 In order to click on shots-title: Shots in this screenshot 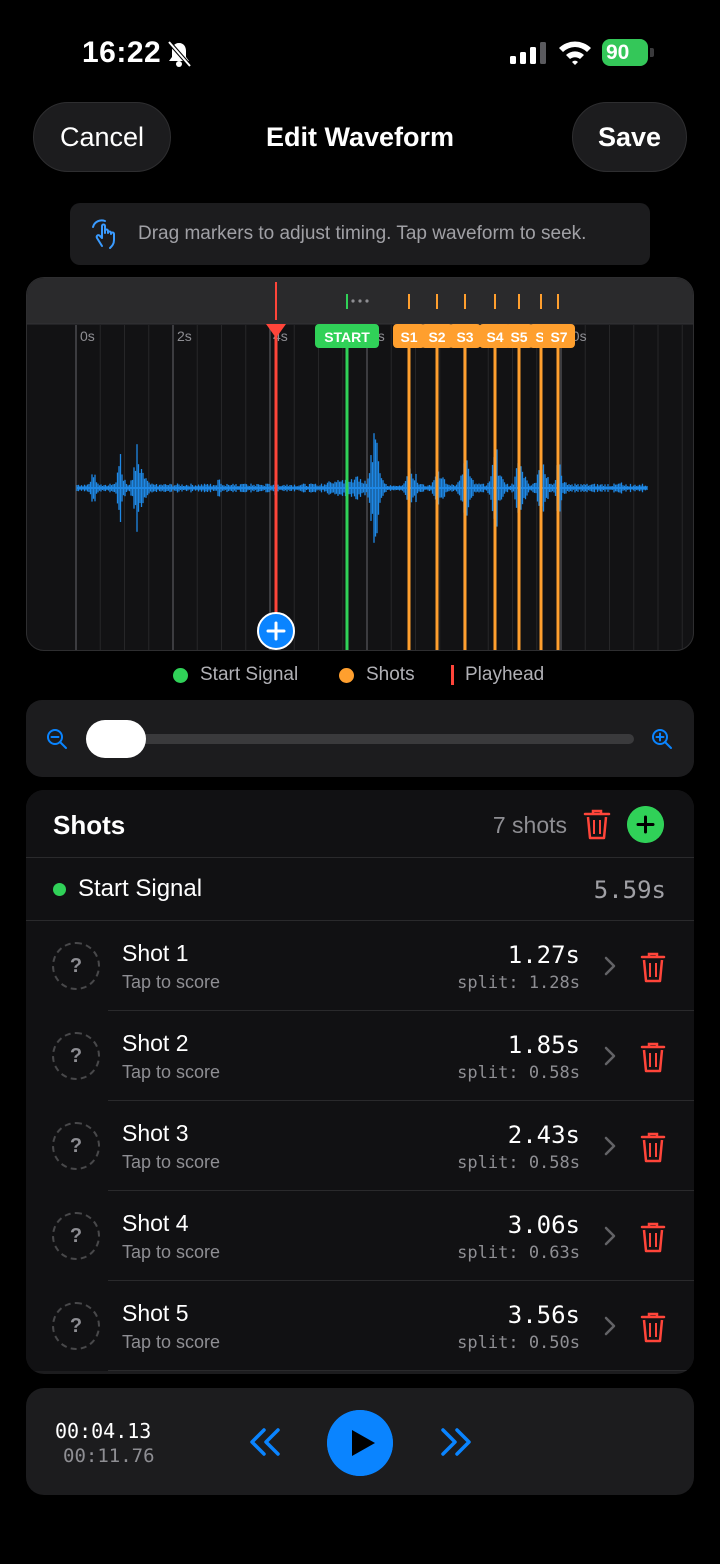, I will do `click(89, 825)`.